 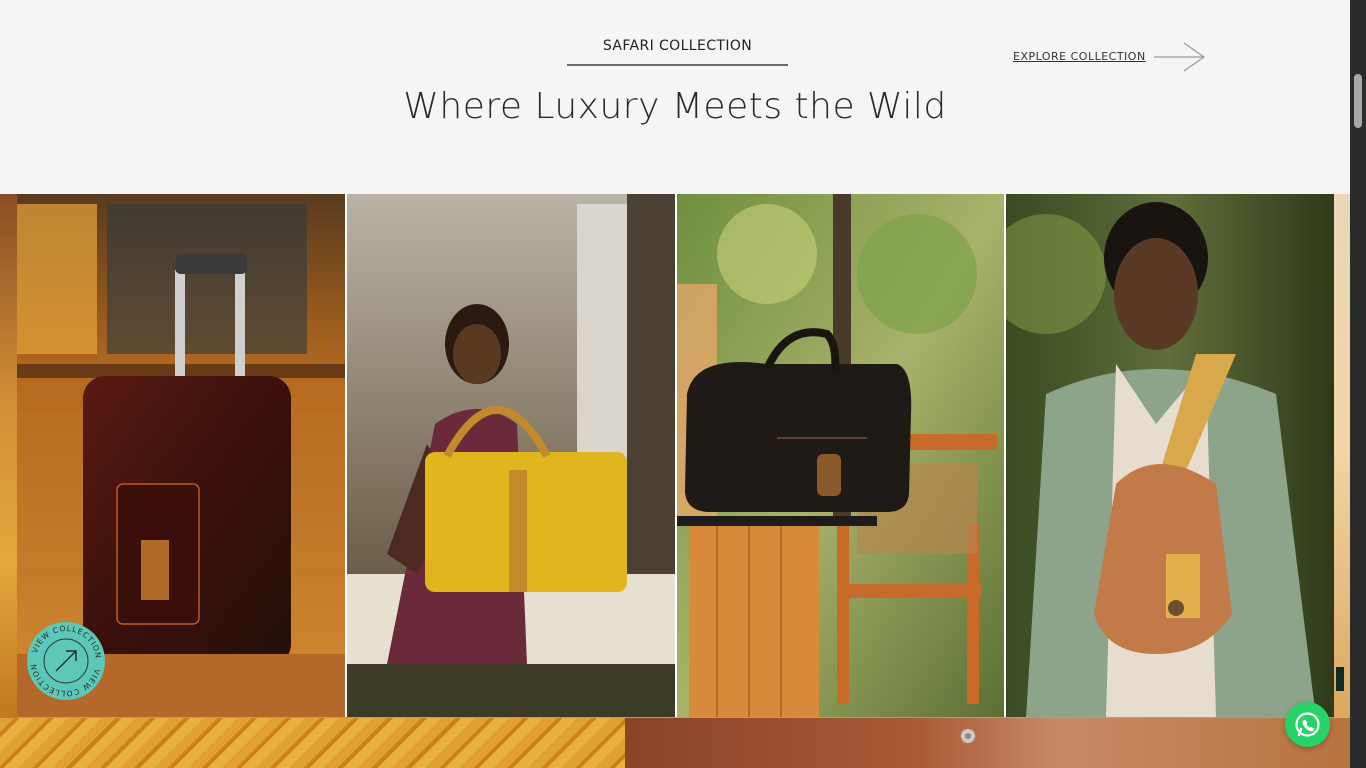 I want to click on section-kicker: SAFARI COLLECTION, so click(x=677, y=52).